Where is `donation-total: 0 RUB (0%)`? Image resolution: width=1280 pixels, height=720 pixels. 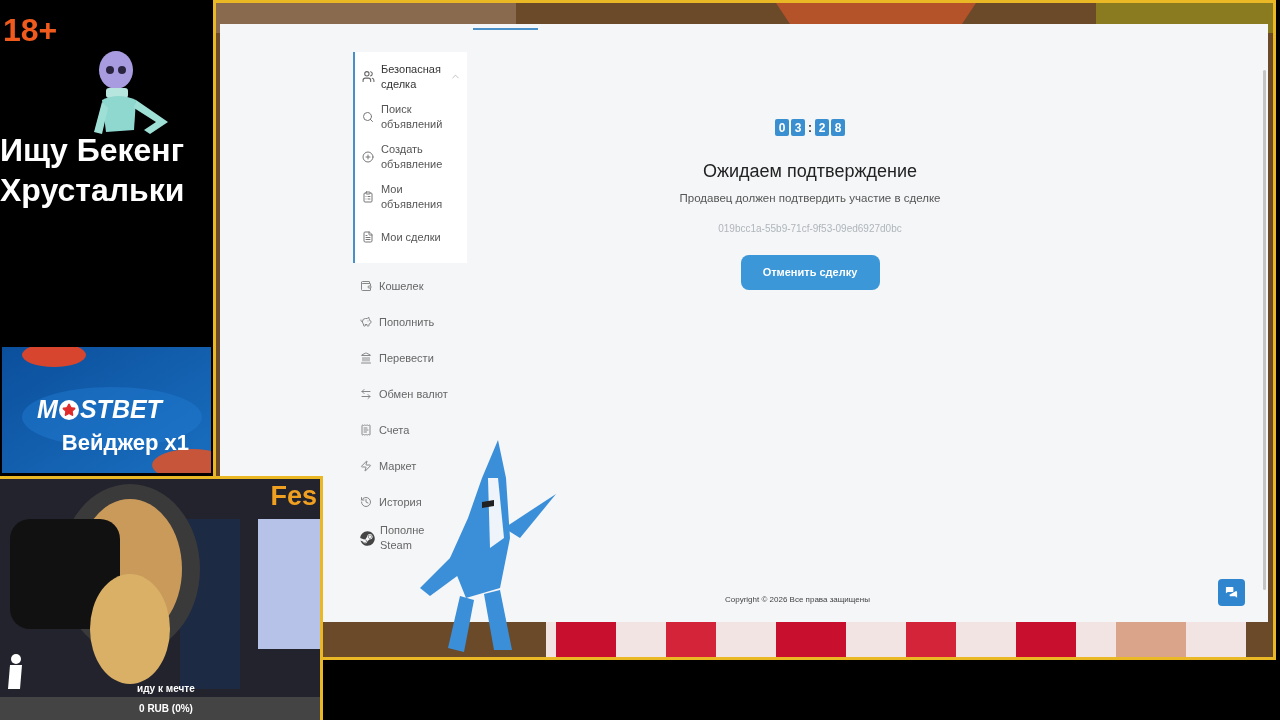 donation-total: 0 RUB (0%) is located at coordinates (166, 709).